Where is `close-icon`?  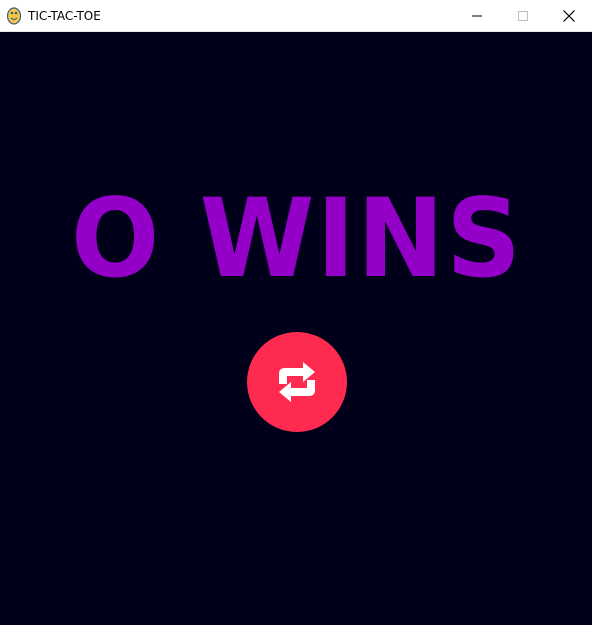 close-icon is located at coordinates (569, 16).